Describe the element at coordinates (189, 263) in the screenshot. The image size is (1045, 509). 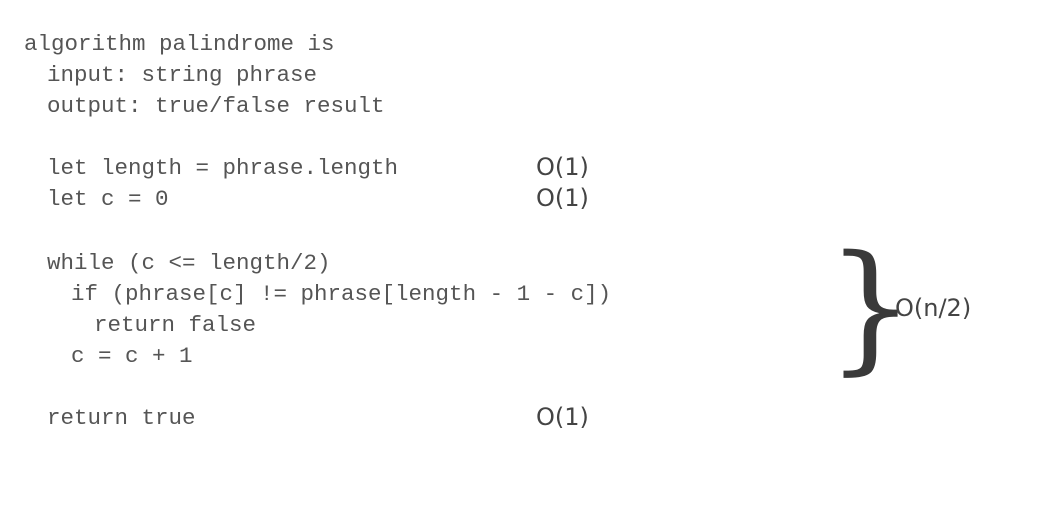
I see `code-line-while: while (c <= length/2)` at that location.